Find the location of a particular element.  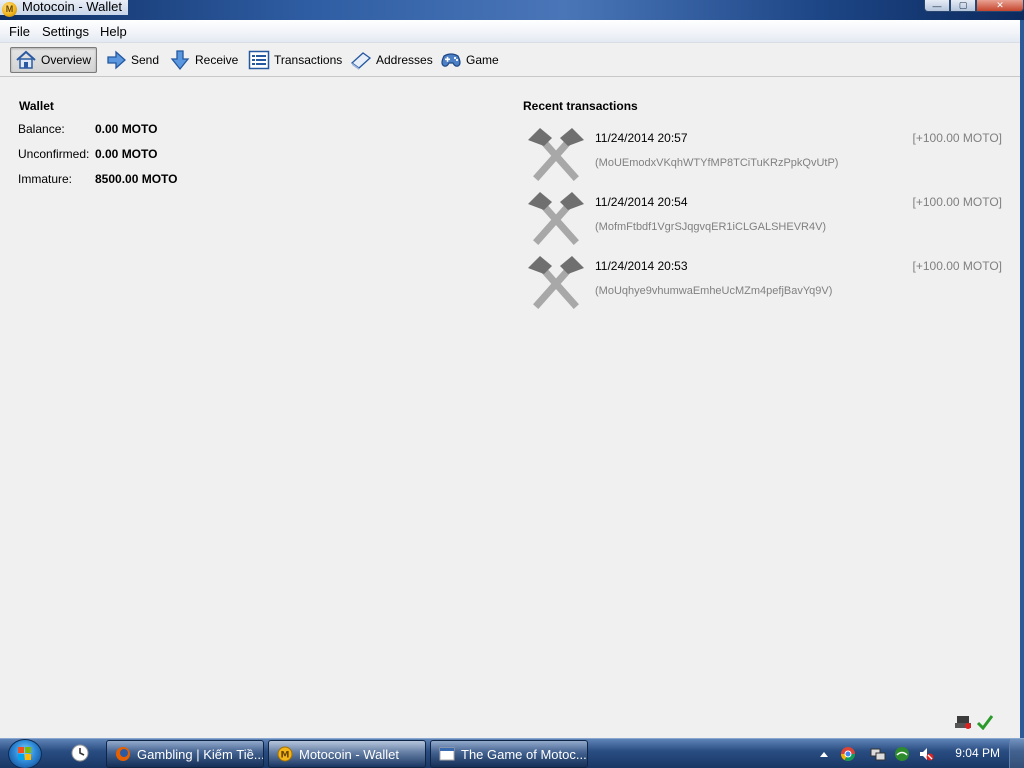

network-icon is located at coordinates (963, 722).